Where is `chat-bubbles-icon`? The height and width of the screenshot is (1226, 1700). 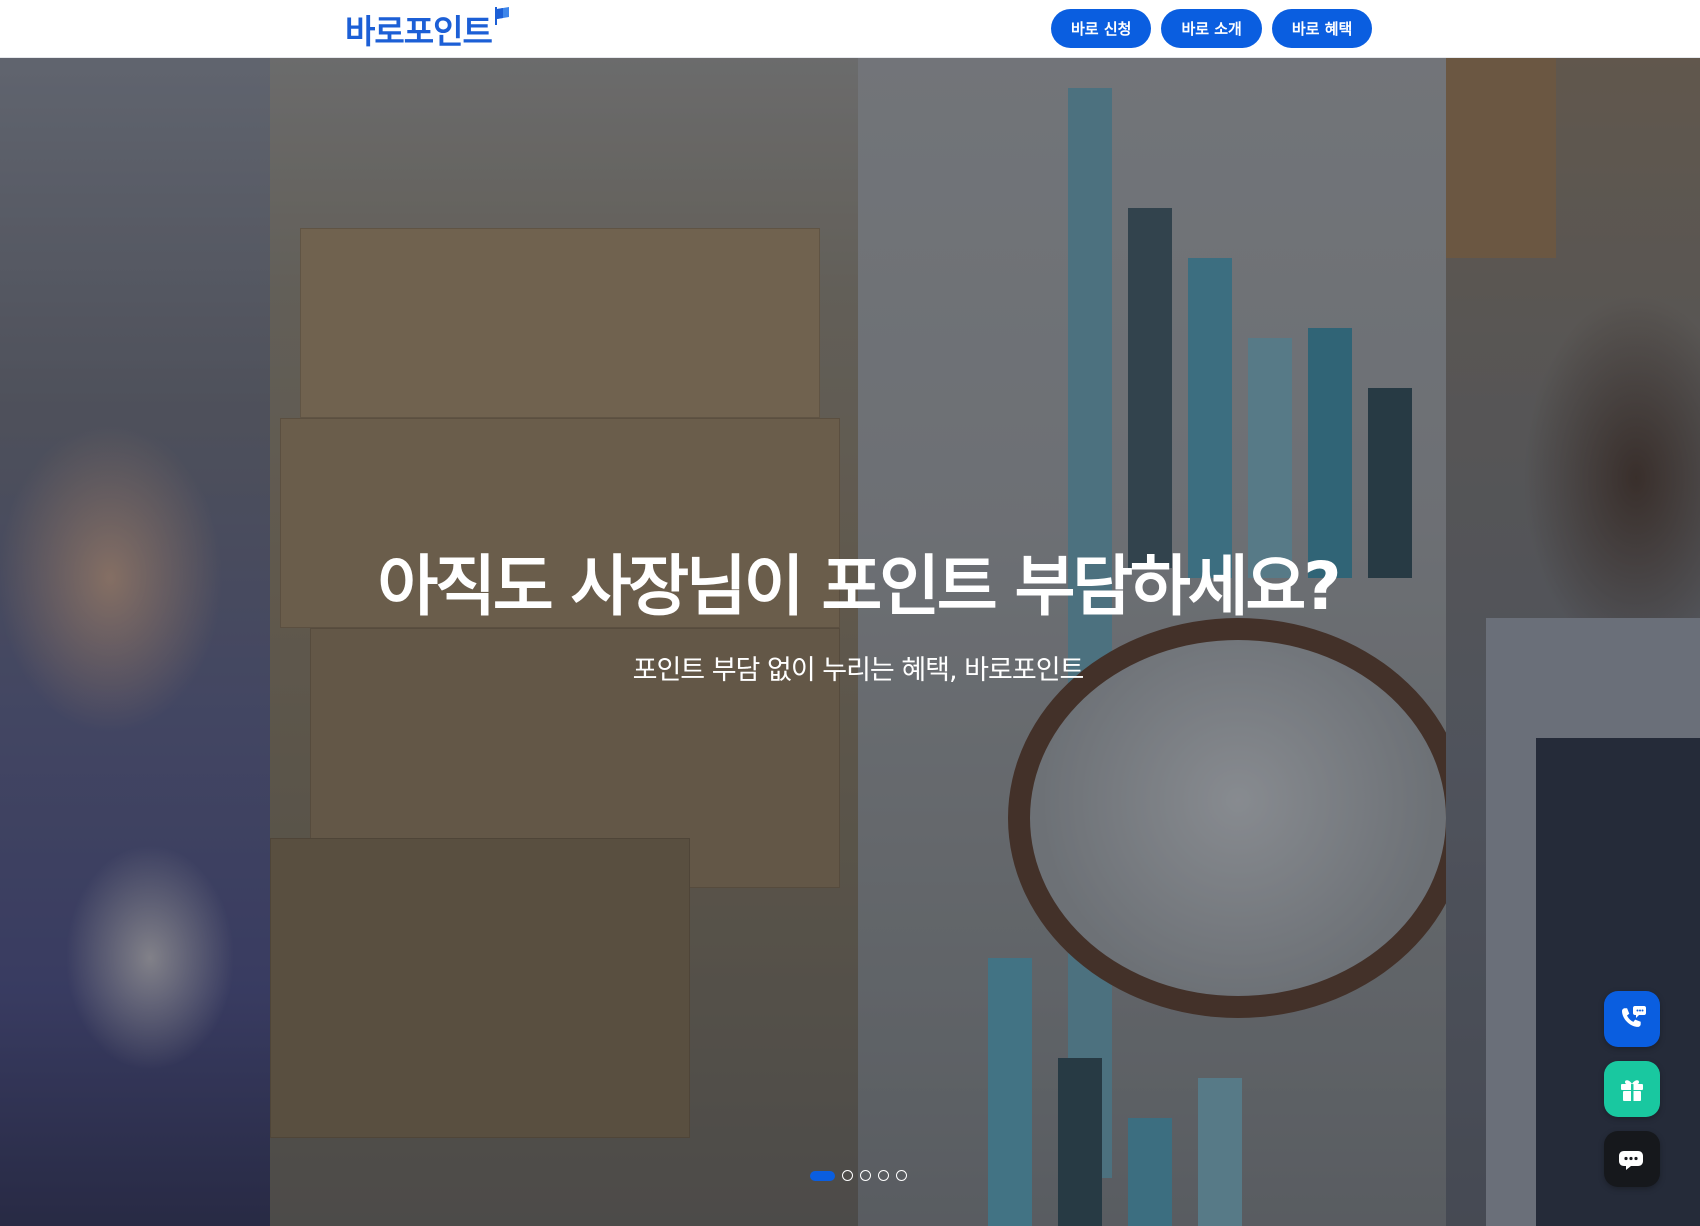 chat-bubbles-icon is located at coordinates (1631, 1160).